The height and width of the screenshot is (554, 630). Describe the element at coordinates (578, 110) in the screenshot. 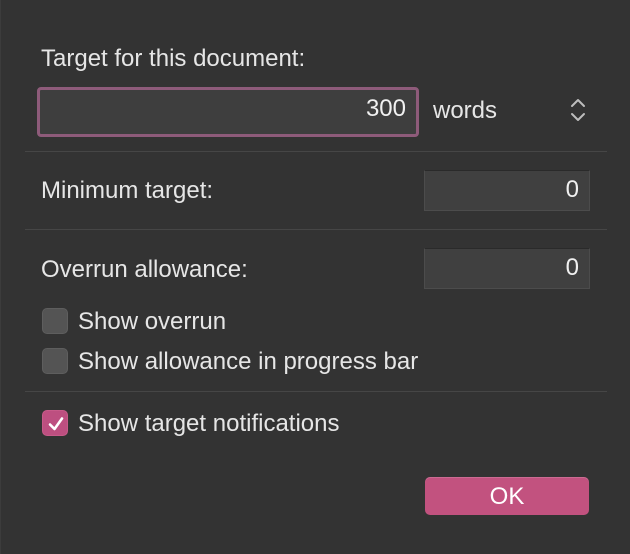

I see `unit-select-chevron-icon` at that location.